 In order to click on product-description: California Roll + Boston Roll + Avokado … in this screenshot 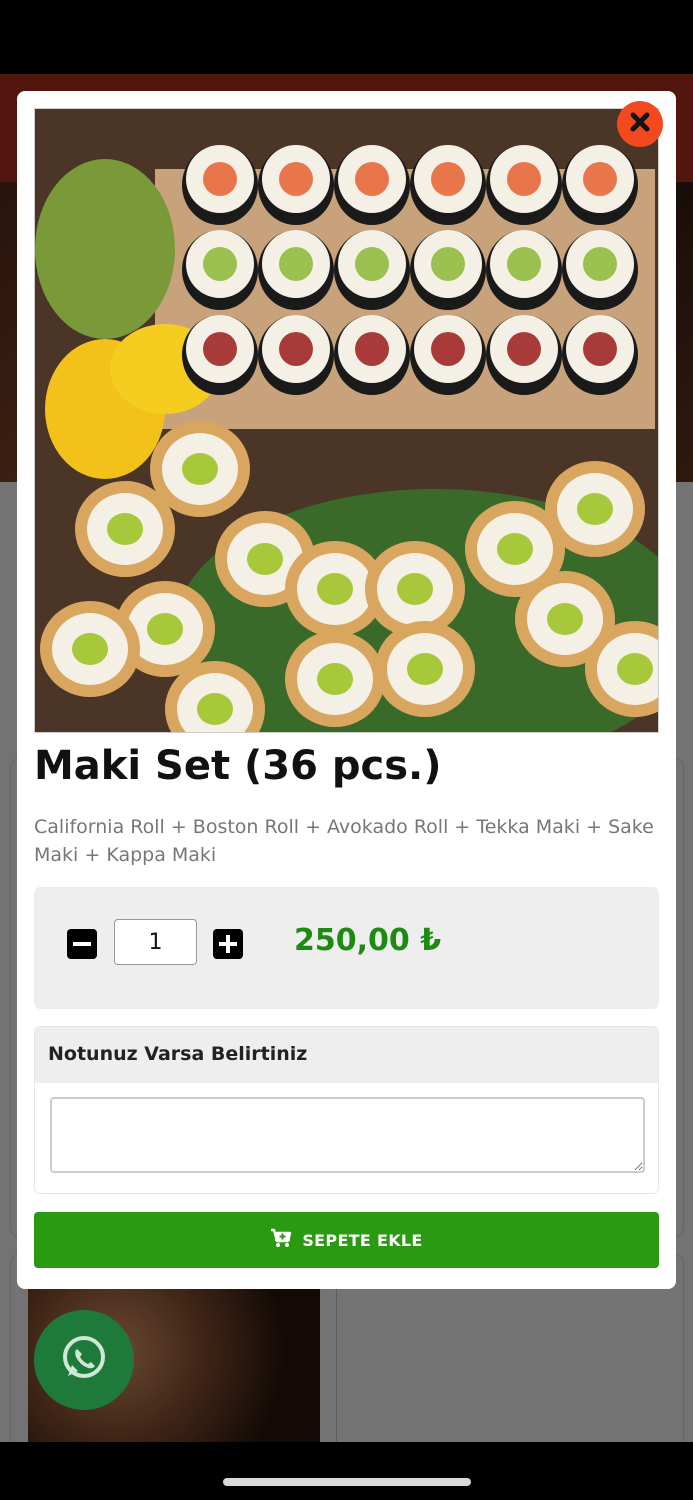, I will do `click(344, 841)`.